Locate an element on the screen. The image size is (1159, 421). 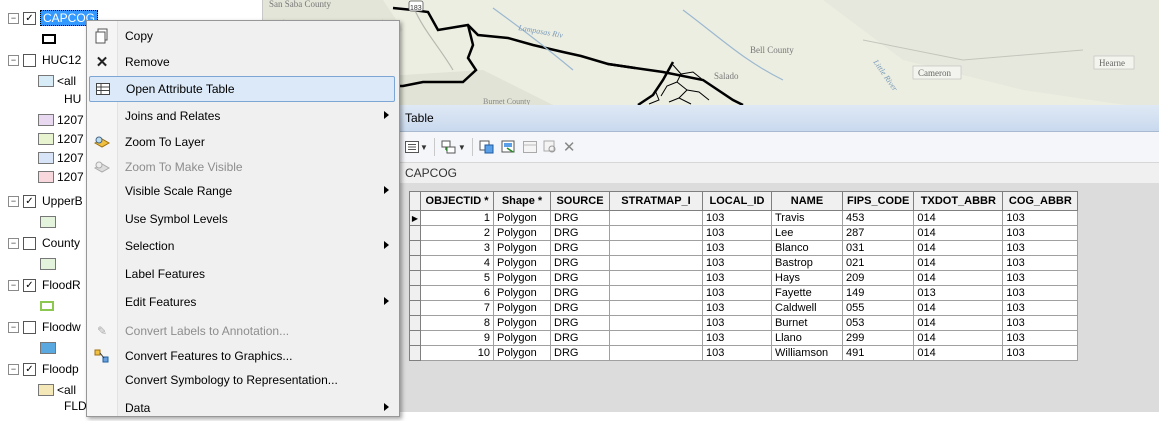
related-tables-button: ▼ is located at coordinates (453, 147).